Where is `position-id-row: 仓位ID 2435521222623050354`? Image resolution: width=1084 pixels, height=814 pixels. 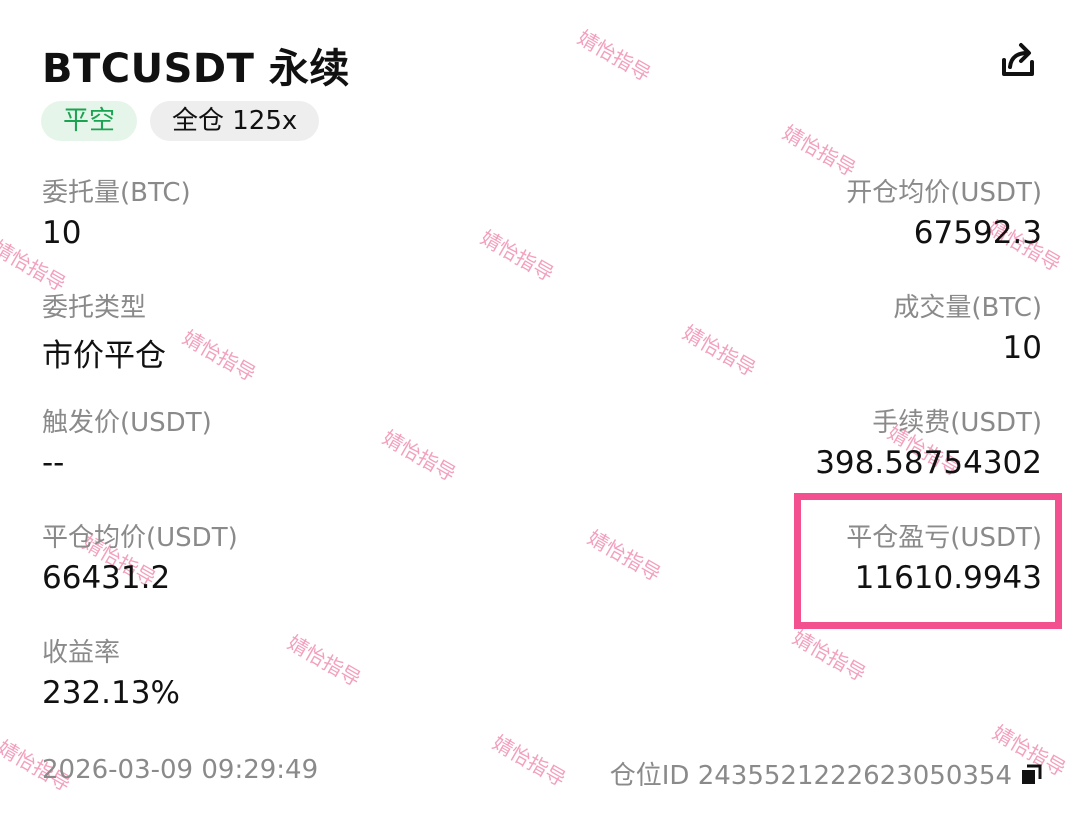 position-id-row: 仓位ID 2435521222623050354 is located at coordinates (826, 773).